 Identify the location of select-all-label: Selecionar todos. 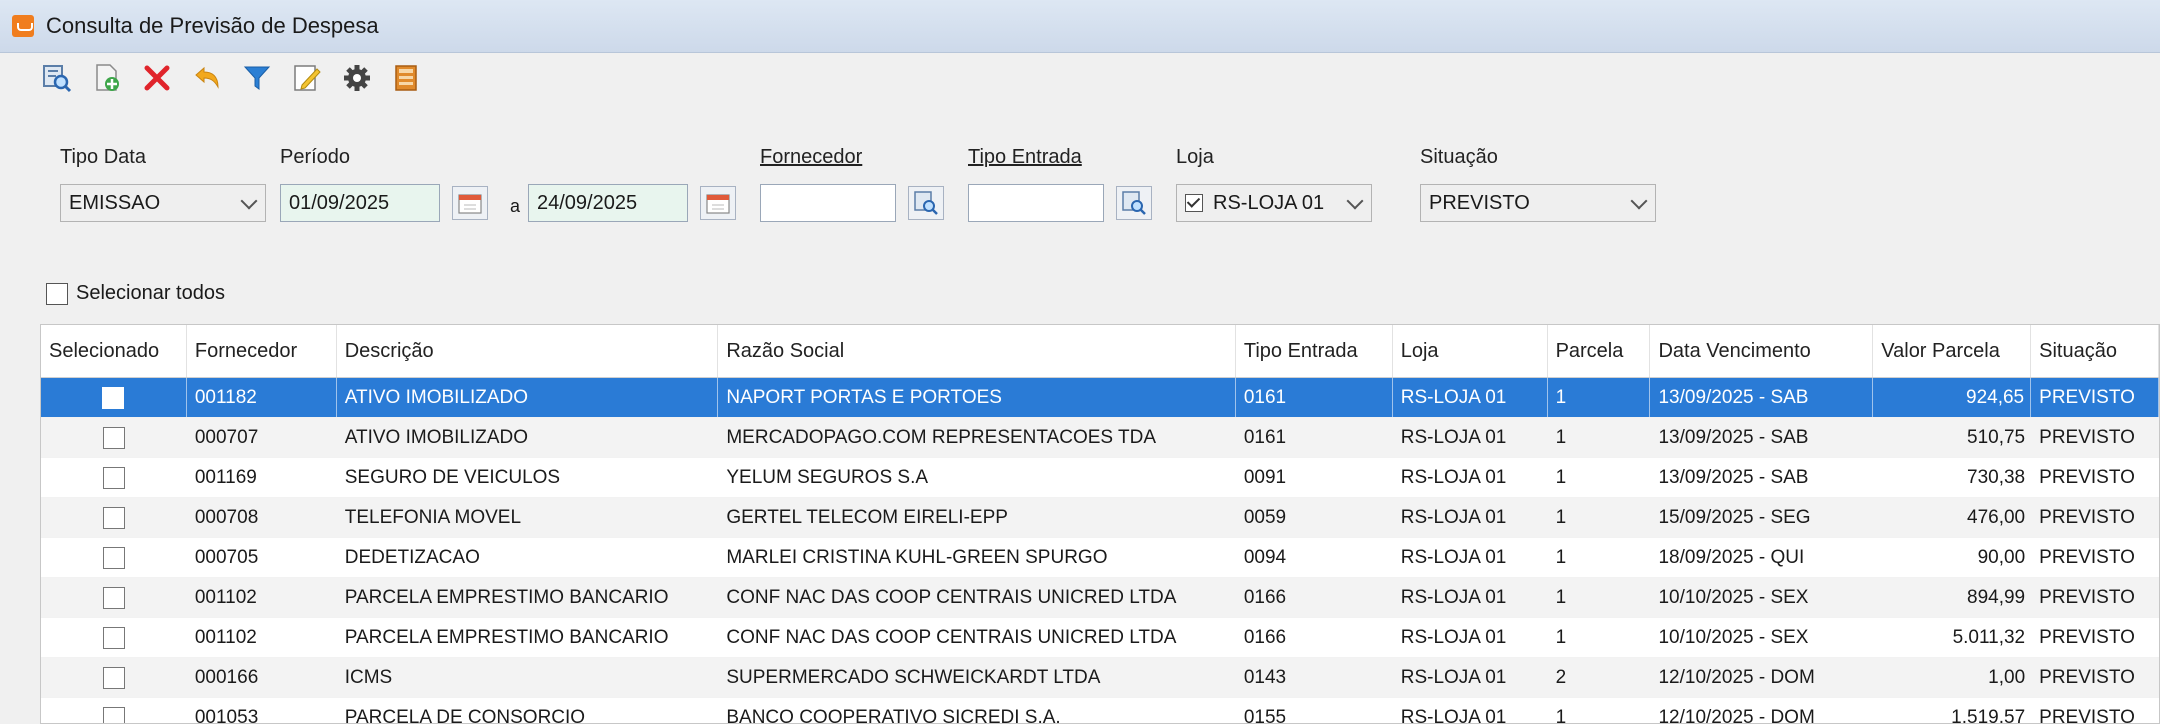
(150, 293).